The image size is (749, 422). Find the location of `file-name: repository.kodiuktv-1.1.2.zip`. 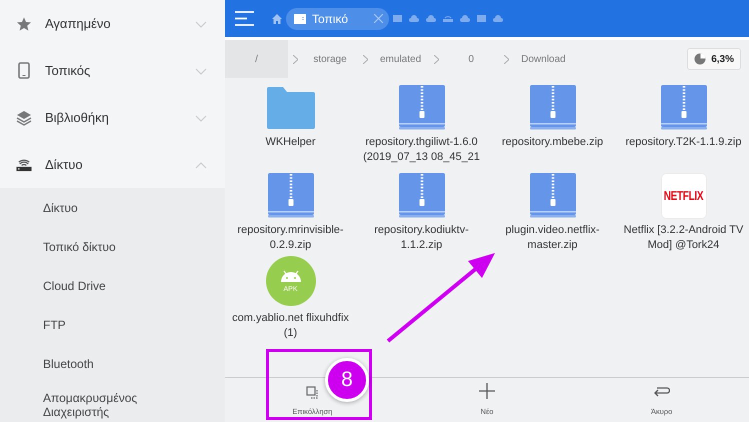

file-name: repository.kodiuktv-1.1.2.zip is located at coordinates (422, 238).